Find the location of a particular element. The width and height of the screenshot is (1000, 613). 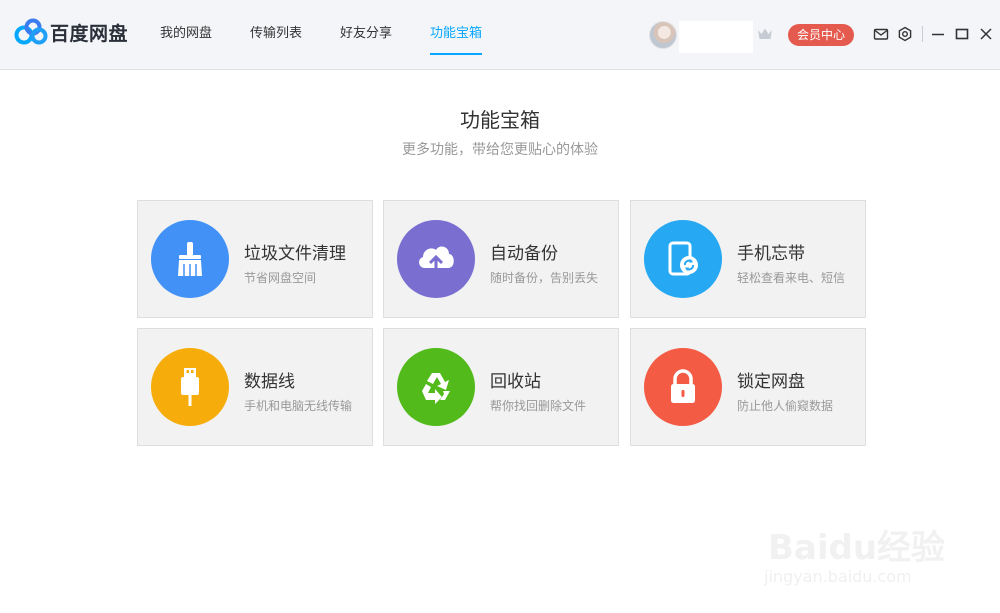

maximize-icon is located at coordinates (962, 34).